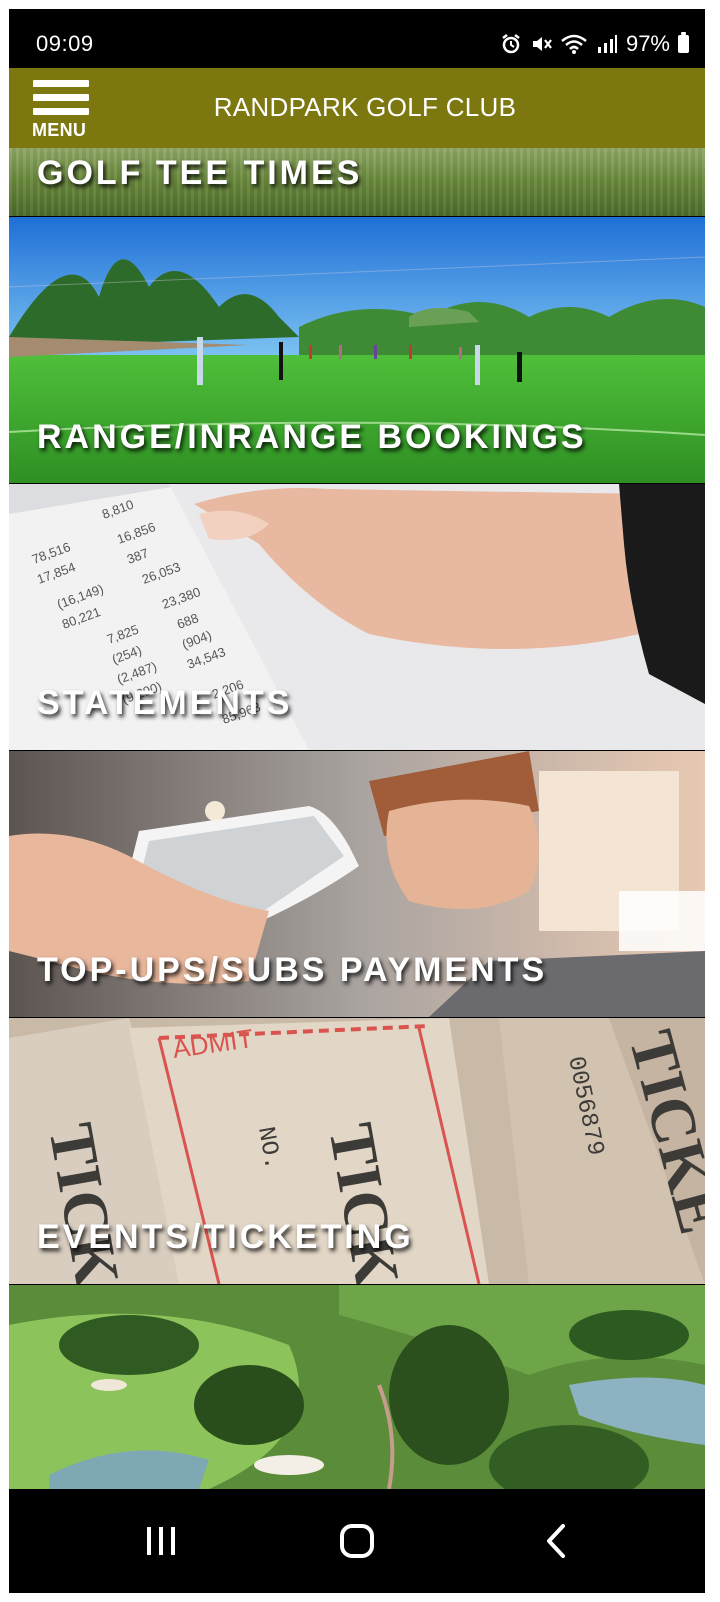  Describe the element at coordinates (683, 42) in the screenshot. I see `battery-icon` at that location.